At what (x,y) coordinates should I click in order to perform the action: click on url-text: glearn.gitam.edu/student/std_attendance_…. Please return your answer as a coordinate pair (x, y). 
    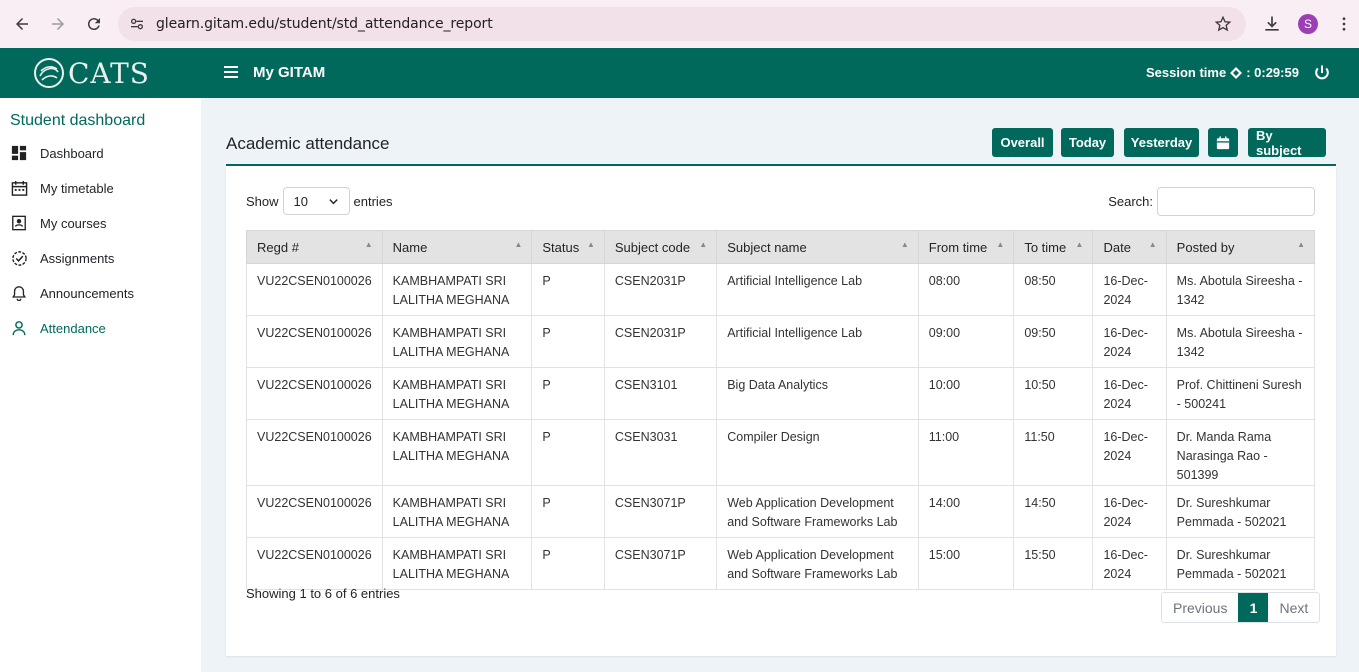
    Looking at the image, I should click on (324, 24).